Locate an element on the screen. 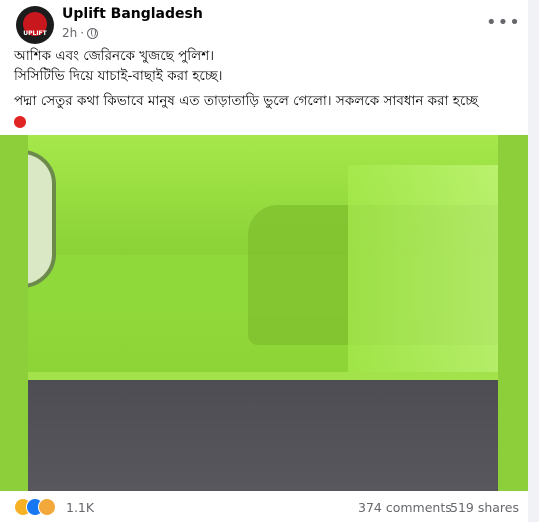 The width and height of the screenshot is (539, 522). post-time: 2h is located at coordinates (69, 33).